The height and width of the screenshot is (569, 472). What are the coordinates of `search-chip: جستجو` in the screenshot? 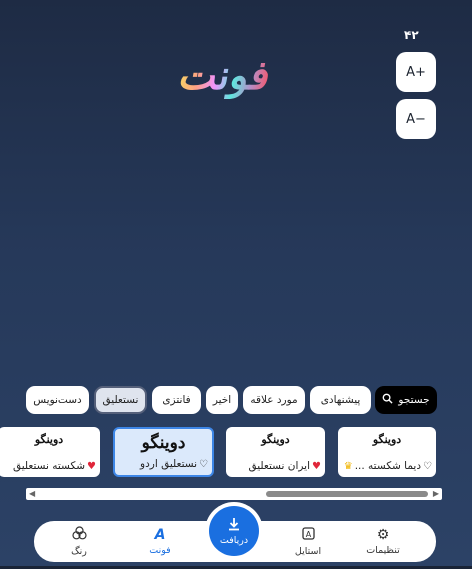 It's located at (406, 400).